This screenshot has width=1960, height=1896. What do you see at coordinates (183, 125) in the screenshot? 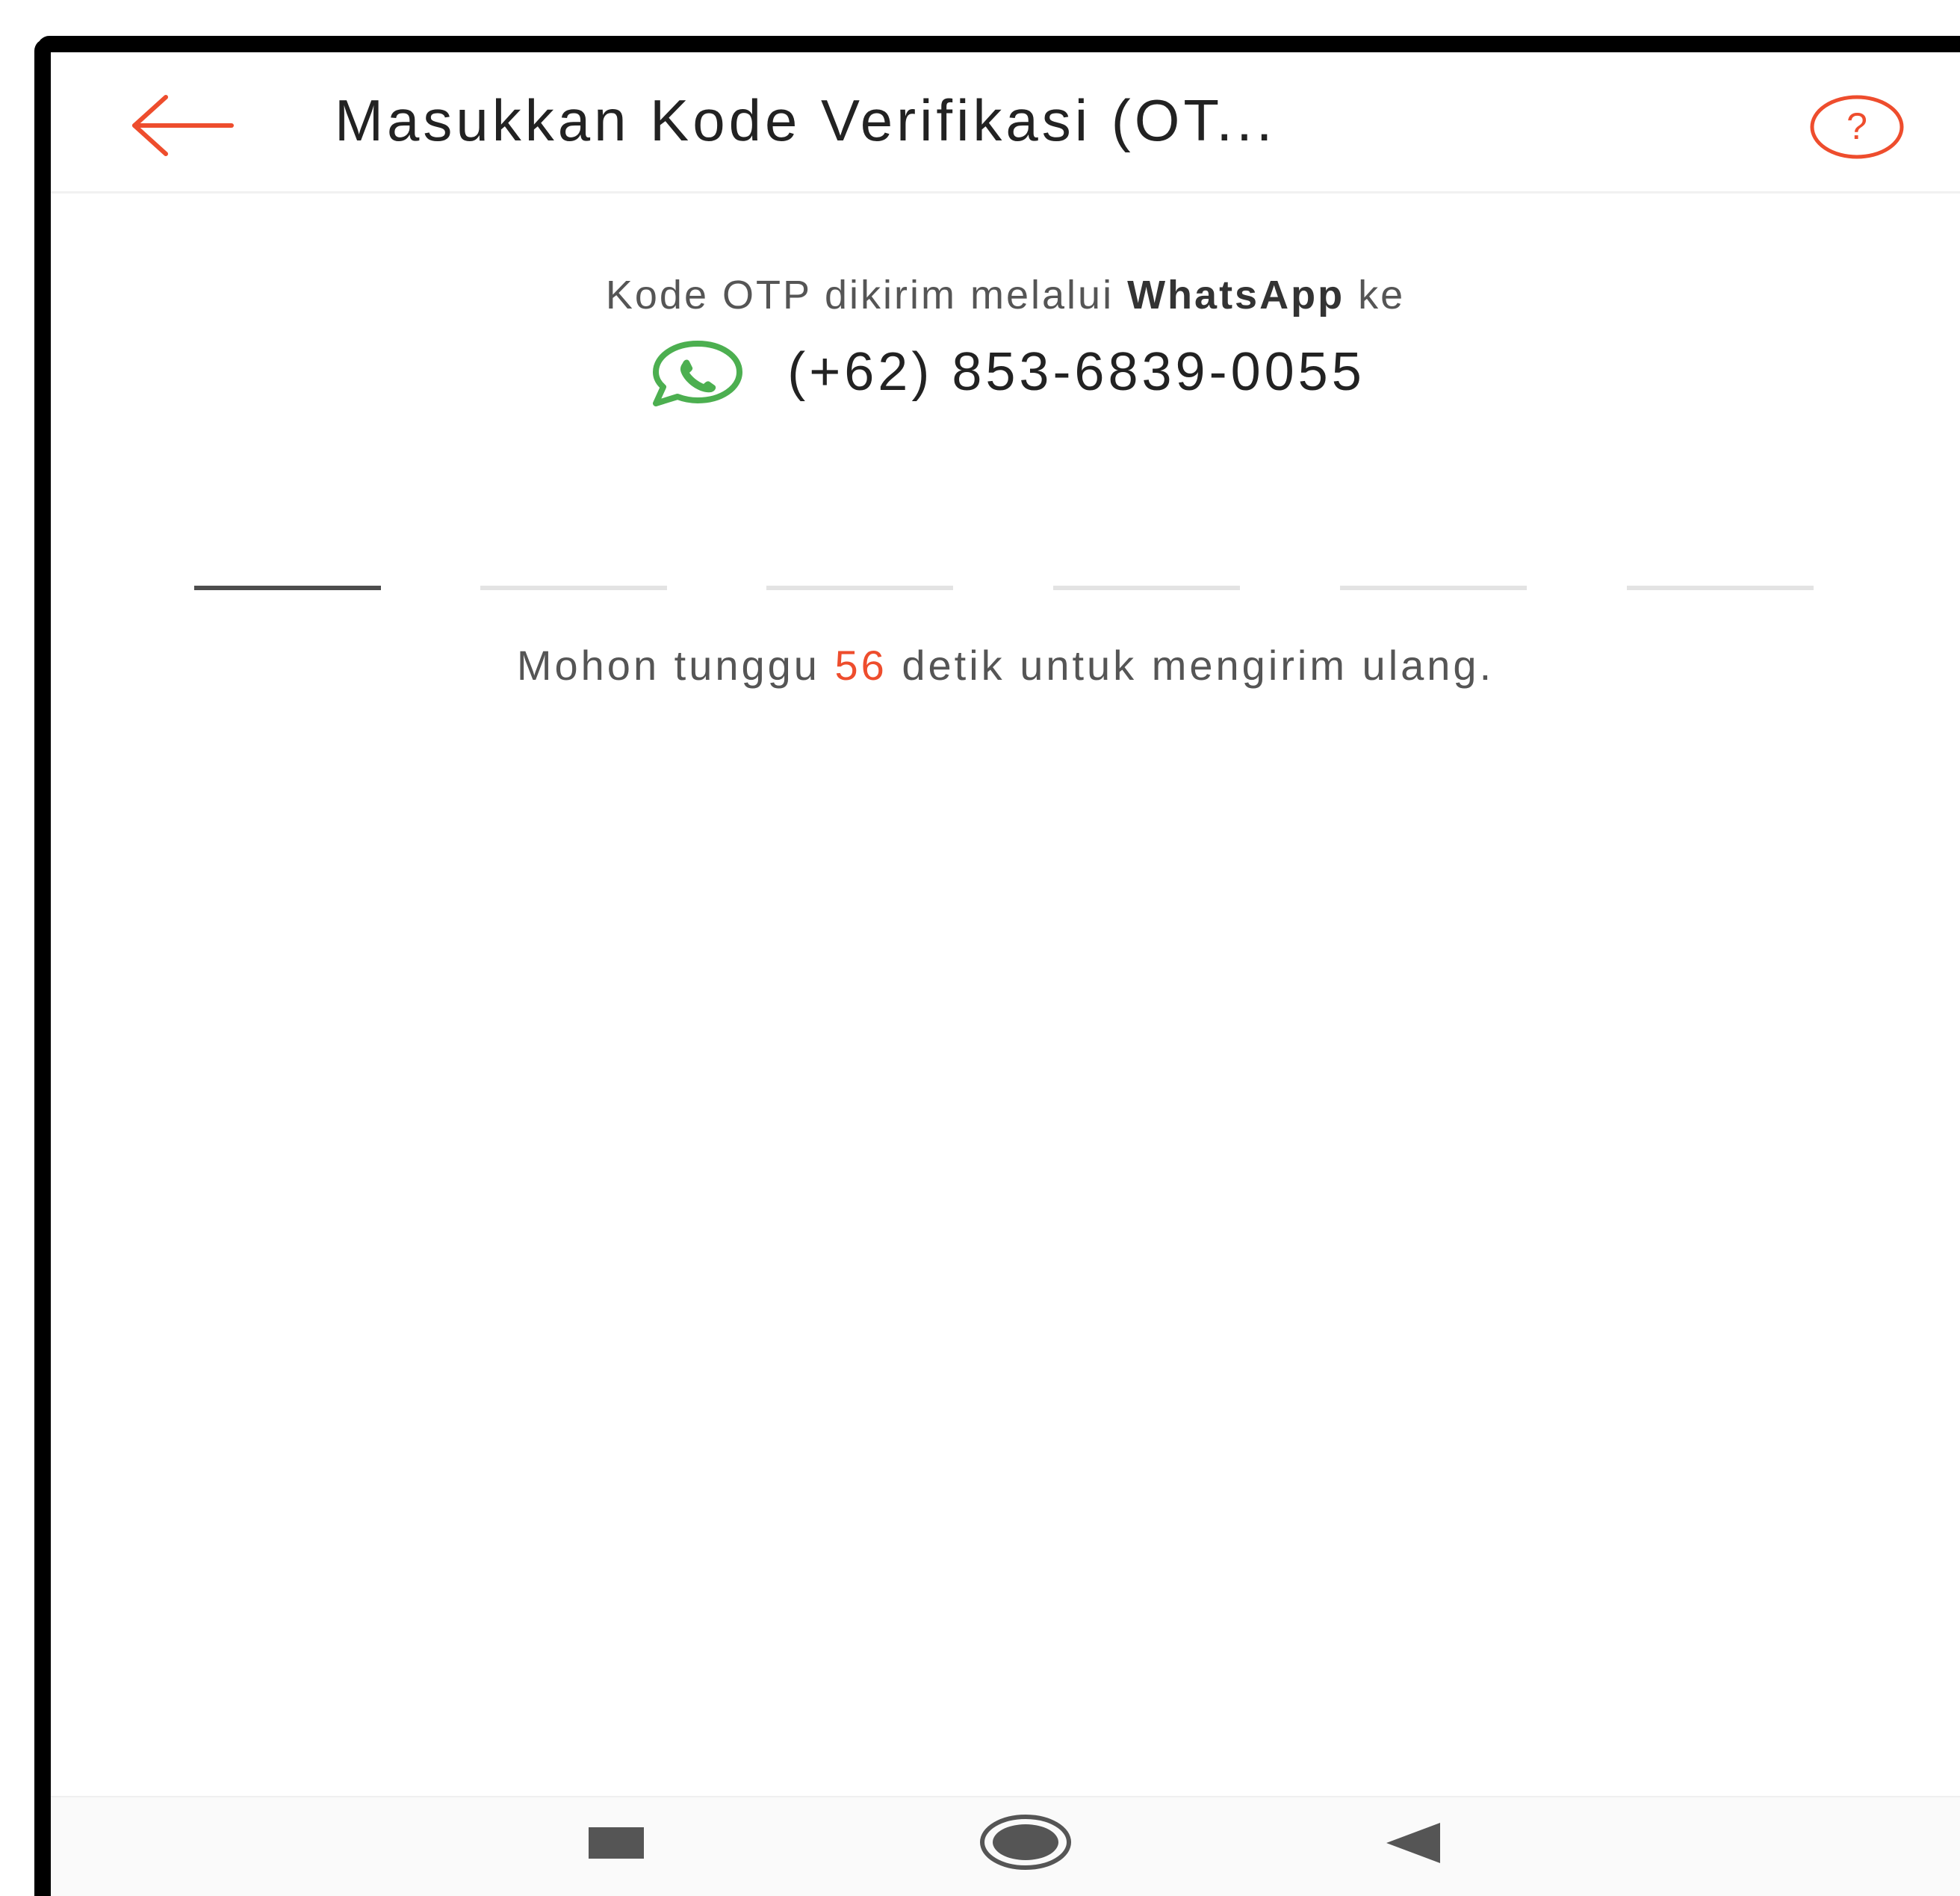
I see `arrow-left-icon` at bounding box center [183, 125].